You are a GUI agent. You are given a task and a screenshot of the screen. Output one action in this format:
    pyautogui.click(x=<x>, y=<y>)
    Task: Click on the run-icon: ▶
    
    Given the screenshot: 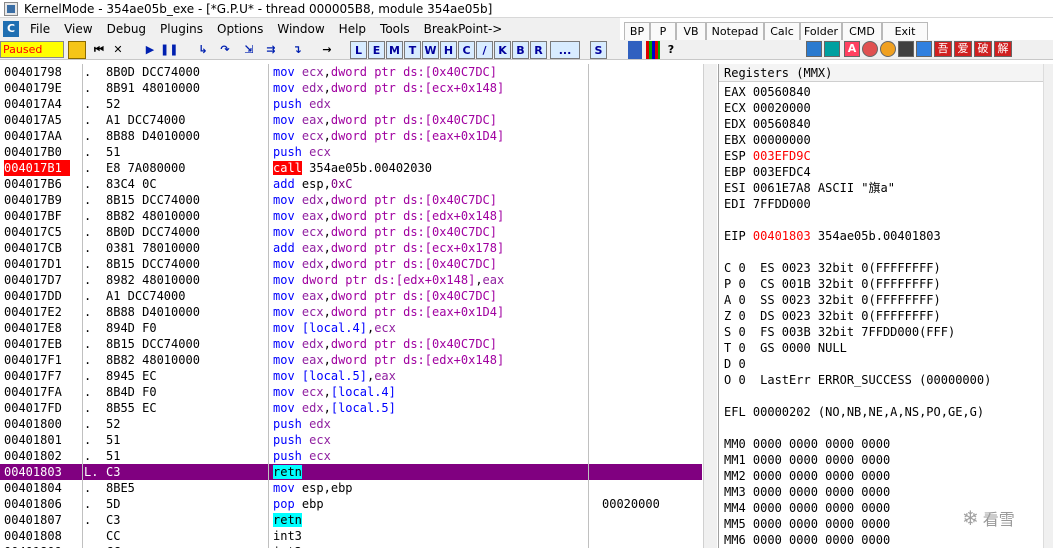 What is the action you would take?
    pyautogui.click(x=150, y=50)
    